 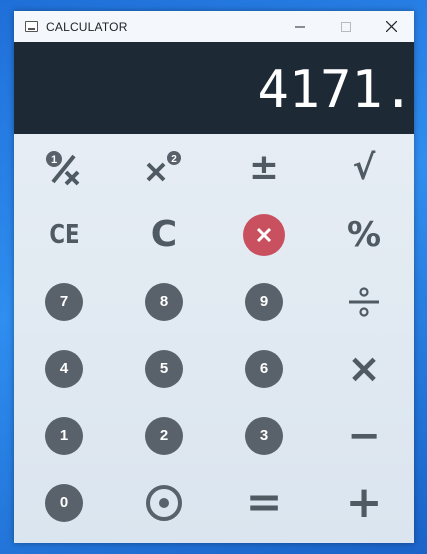 I want to click on backspace-icon, so click(x=264, y=234).